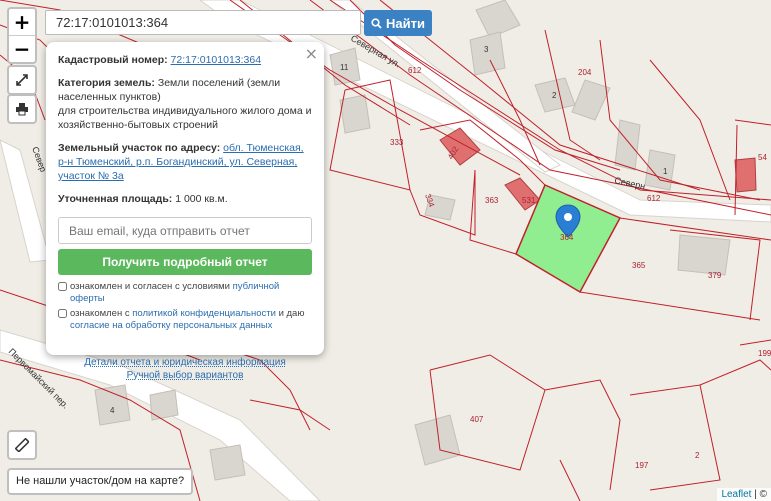 The height and width of the screenshot is (501, 771). What do you see at coordinates (22, 48) in the screenshot?
I see `zoom-out-button: −` at bounding box center [22, 48].